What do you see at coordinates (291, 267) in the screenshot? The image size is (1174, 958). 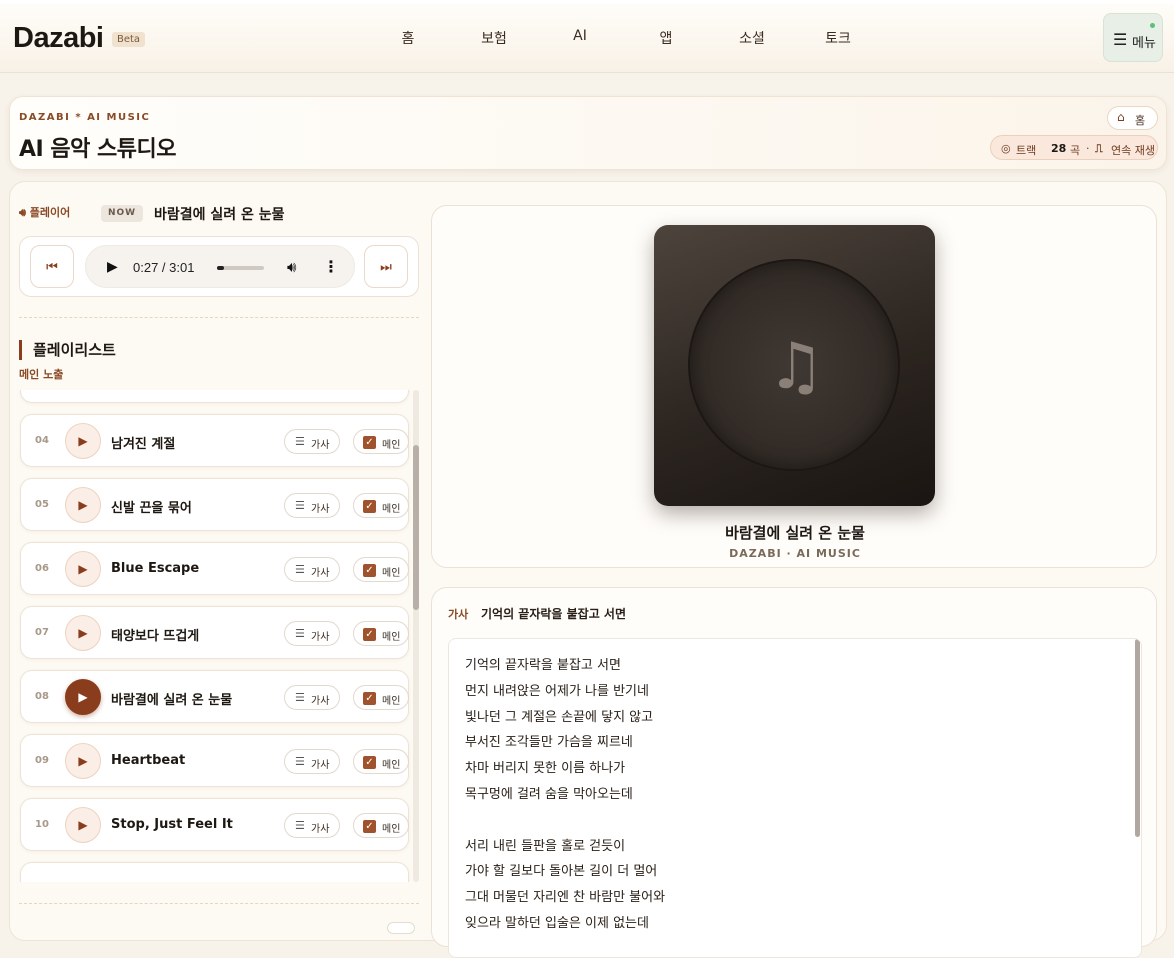 I see `volume-icon: 🔊︎` at bounding box center [291, 267].